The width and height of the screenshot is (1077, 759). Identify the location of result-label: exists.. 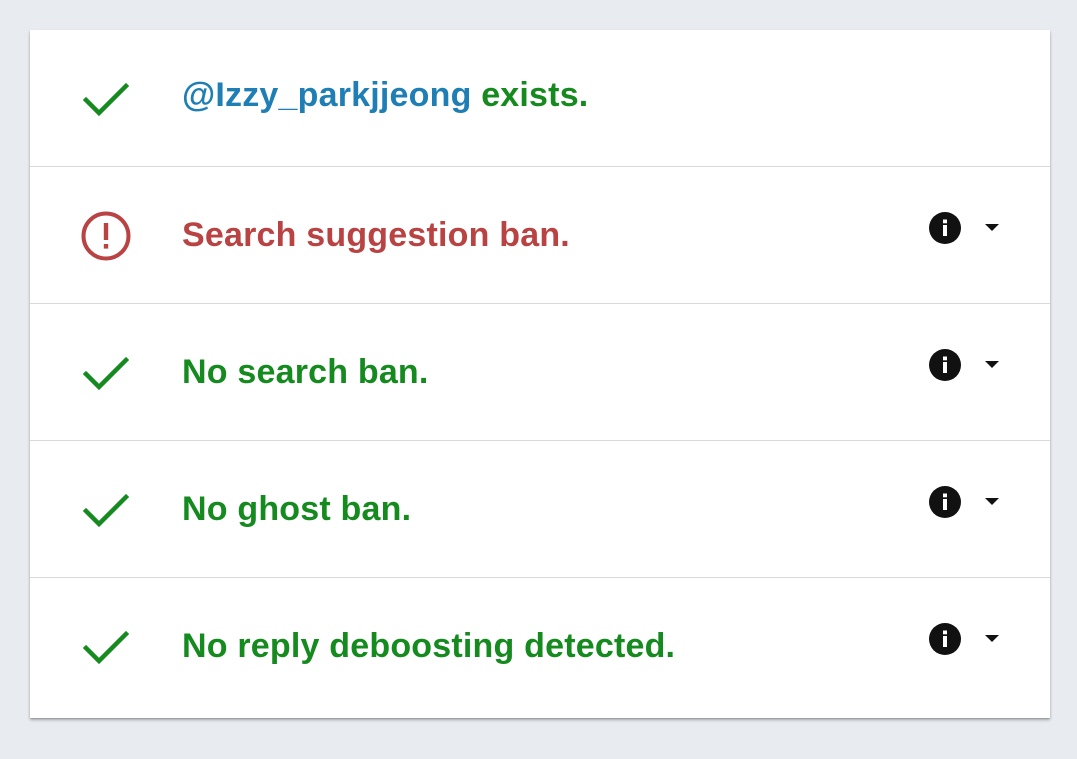
(530, 95).